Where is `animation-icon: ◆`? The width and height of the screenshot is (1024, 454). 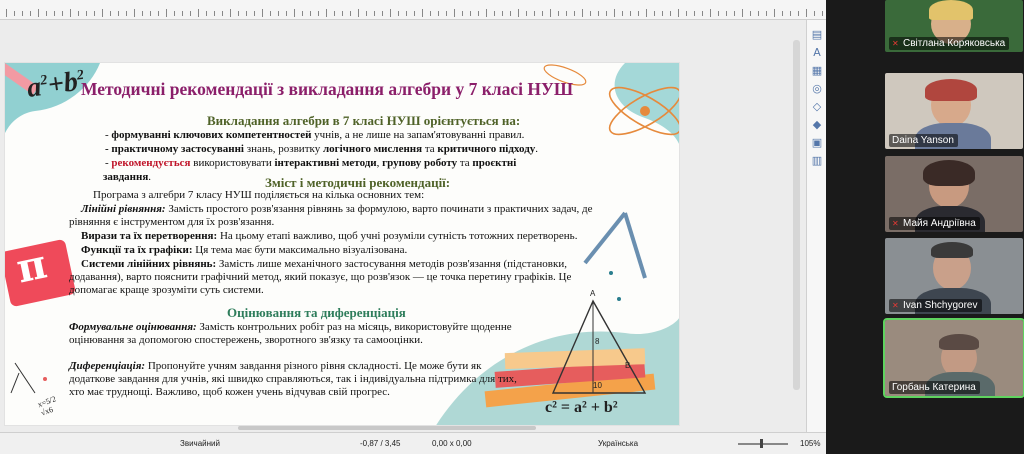
animation-icon: ◆ is located at coordinates (817, 125).